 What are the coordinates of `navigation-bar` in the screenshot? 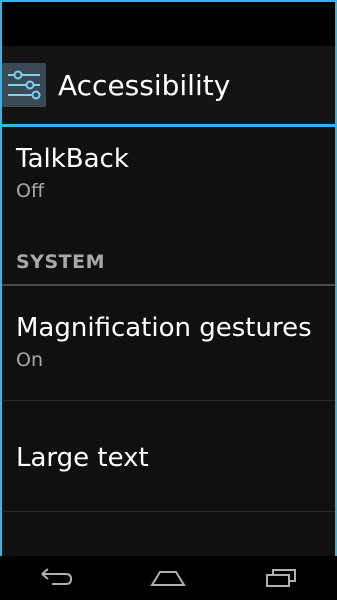 It's located at (168, 578).